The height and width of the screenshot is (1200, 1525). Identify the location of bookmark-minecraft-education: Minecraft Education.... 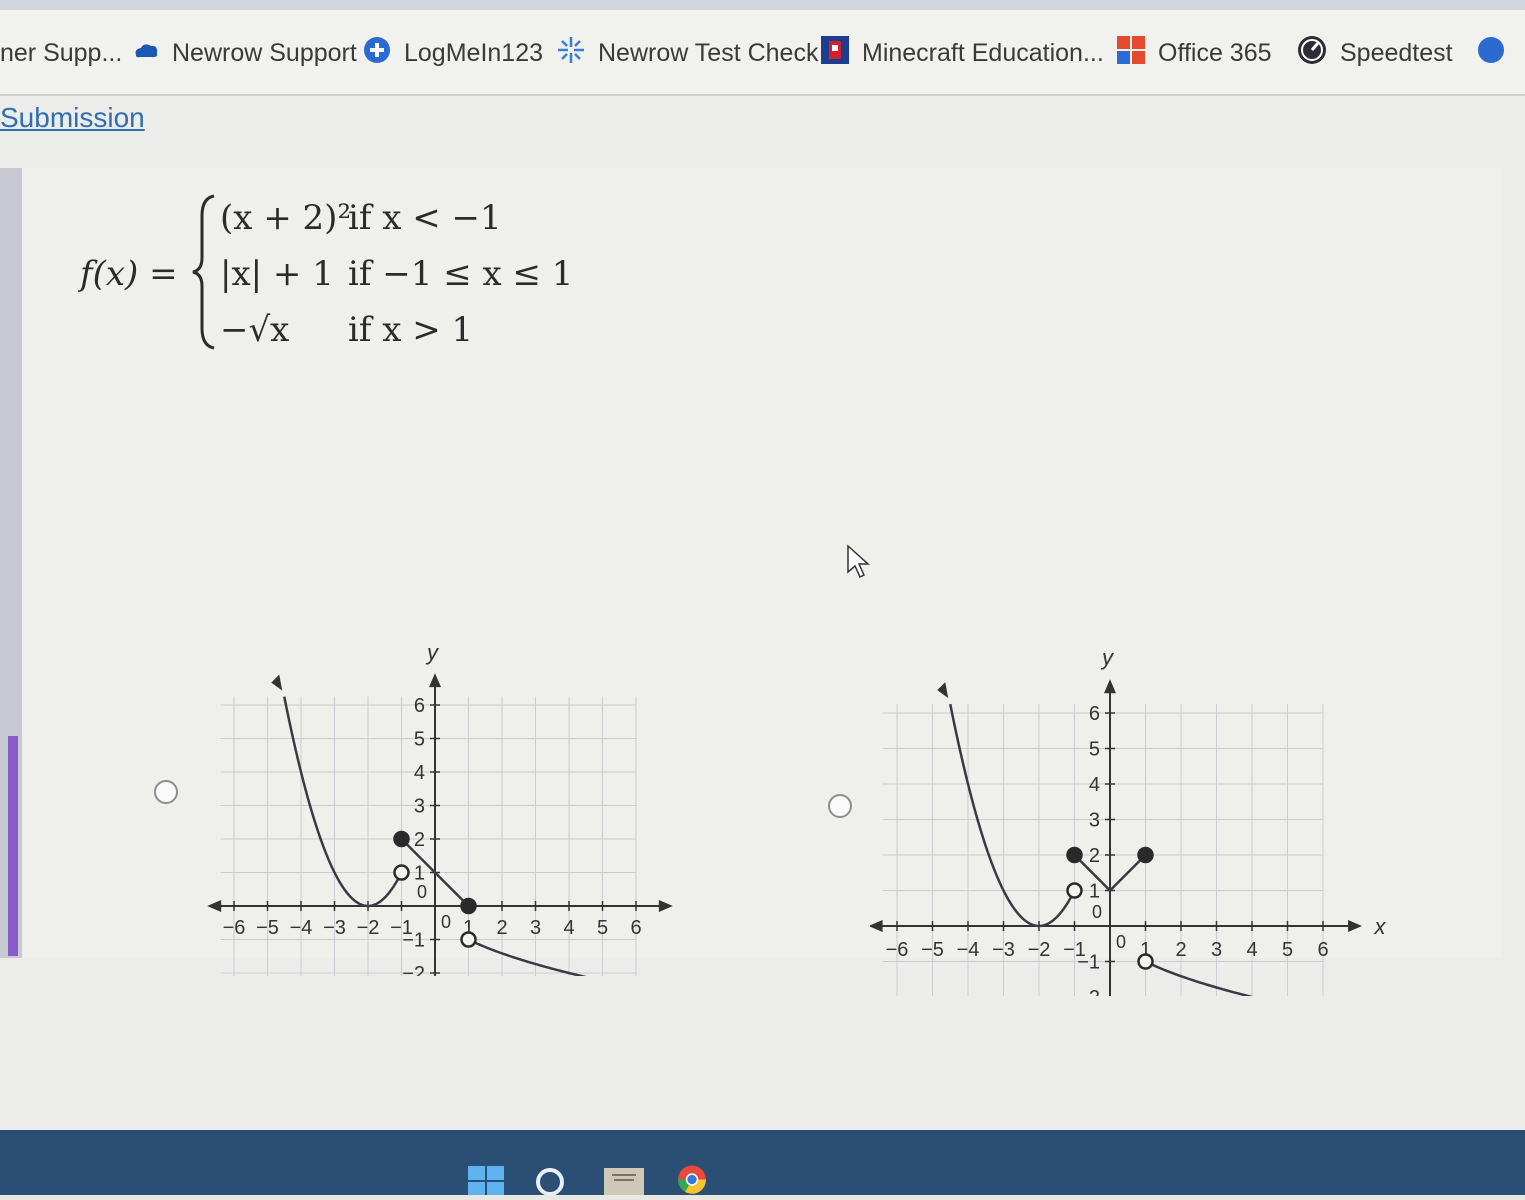
(962, 52).